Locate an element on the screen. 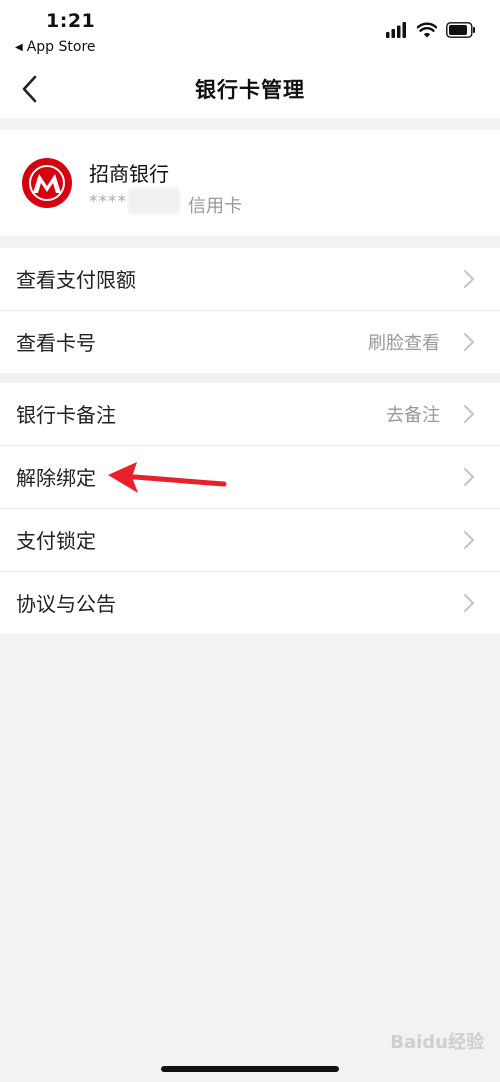 The width and height of the screenshot is (500, 1082). card-type: 信用卡 is located at coordinates (215, 206).